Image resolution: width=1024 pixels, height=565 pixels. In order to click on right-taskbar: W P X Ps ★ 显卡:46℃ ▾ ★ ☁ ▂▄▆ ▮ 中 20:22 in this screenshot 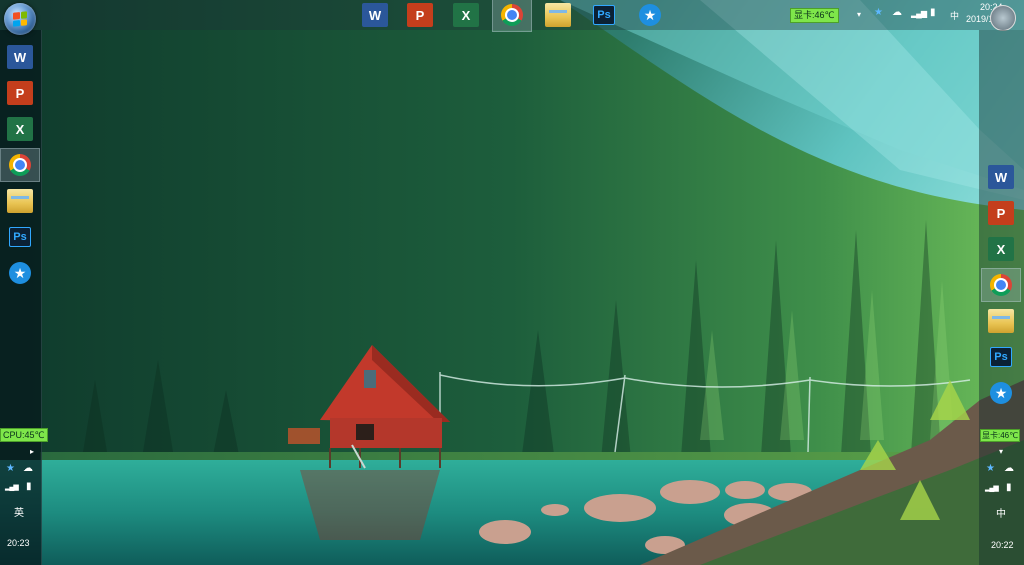, I will do `click(1001, 297)`.